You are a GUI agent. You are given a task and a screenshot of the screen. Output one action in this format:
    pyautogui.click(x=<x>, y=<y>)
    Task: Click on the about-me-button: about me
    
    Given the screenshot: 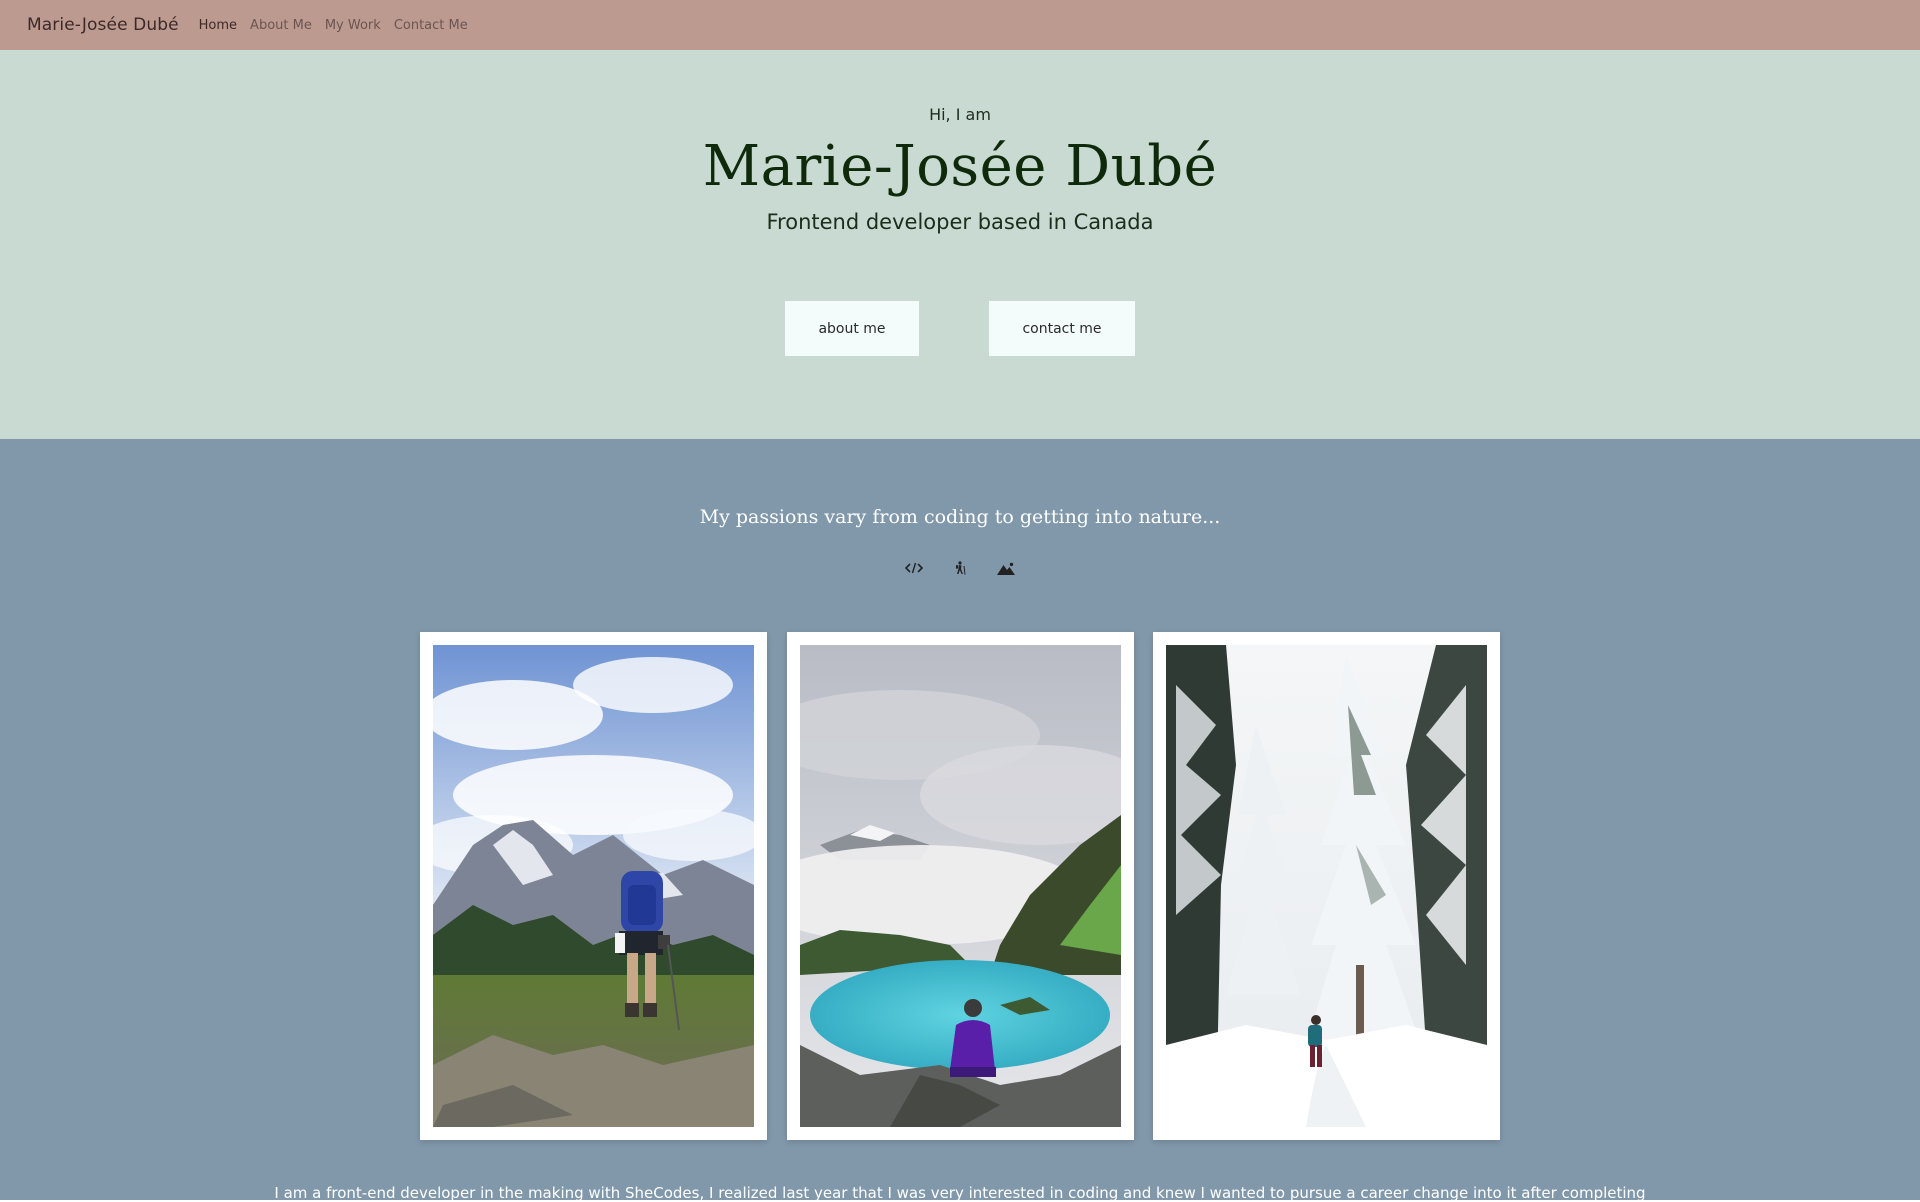 What is the action you would take?
    pyautogui.click(x=852, y=328)
    